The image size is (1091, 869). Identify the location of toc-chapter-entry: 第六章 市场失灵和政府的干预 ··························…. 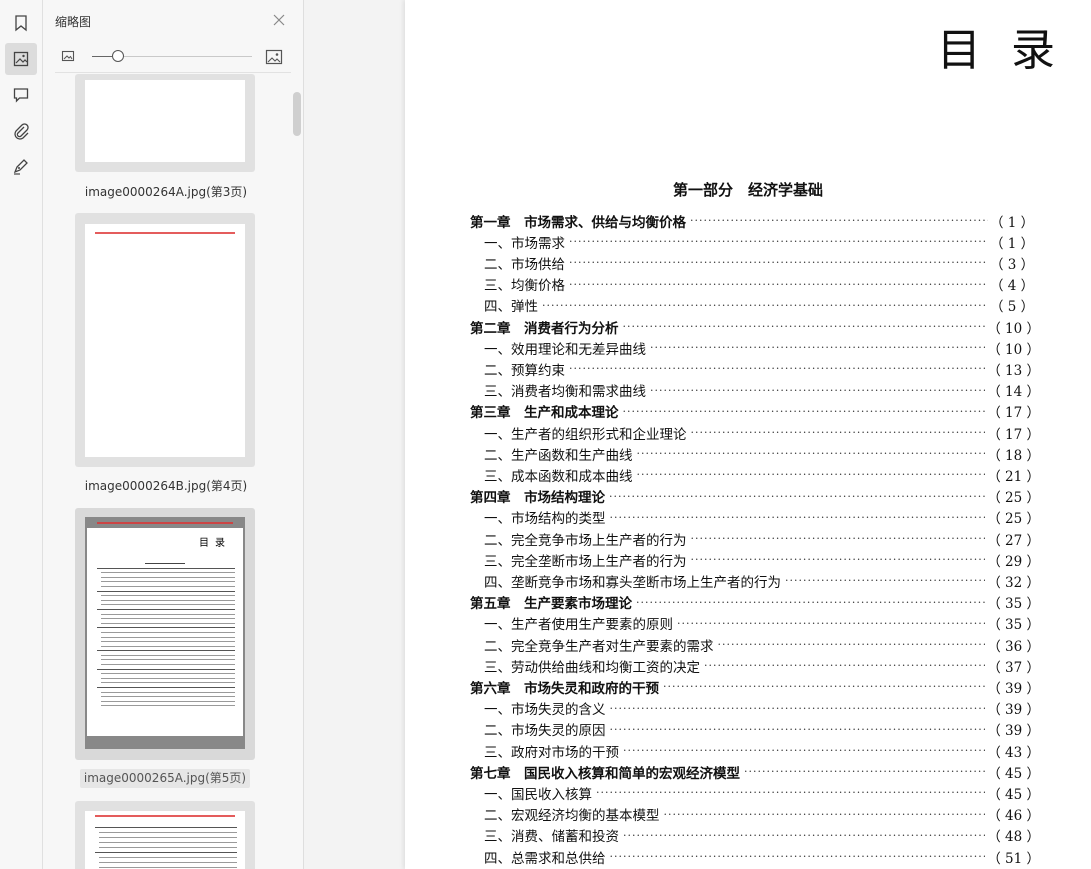
(755, 686).